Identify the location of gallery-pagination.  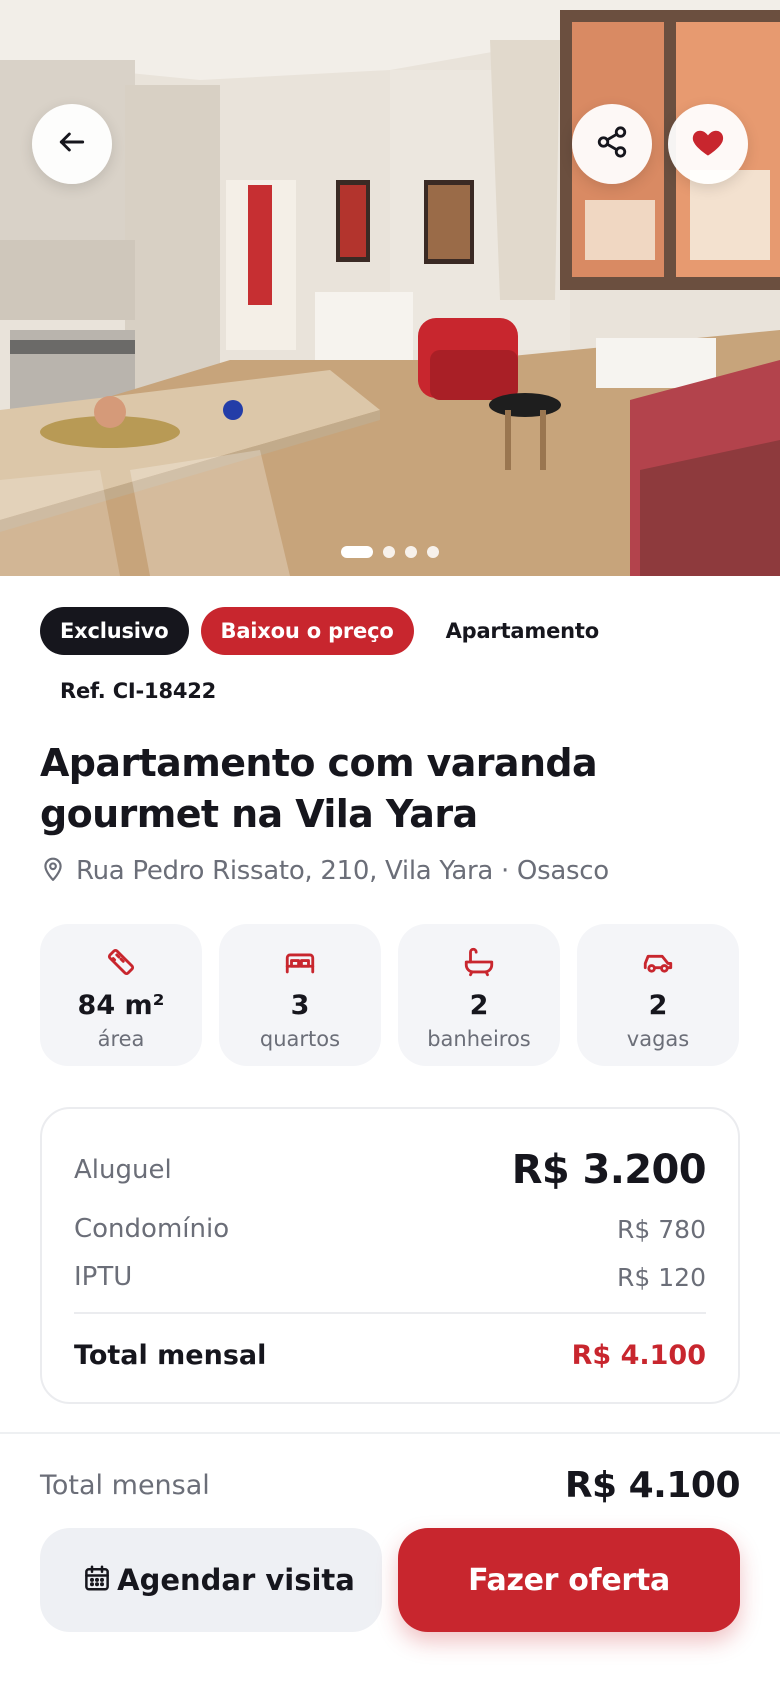
(390, 552).